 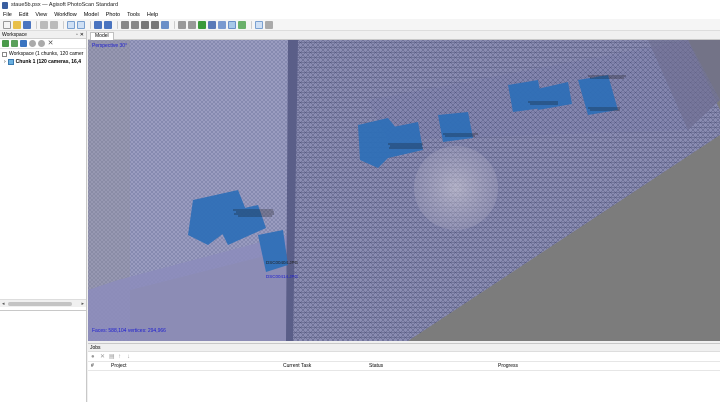 What do you see at coordinates (119, 366) in the screenshot?
I see `column-header: Project` at bounding box center [119, 366].